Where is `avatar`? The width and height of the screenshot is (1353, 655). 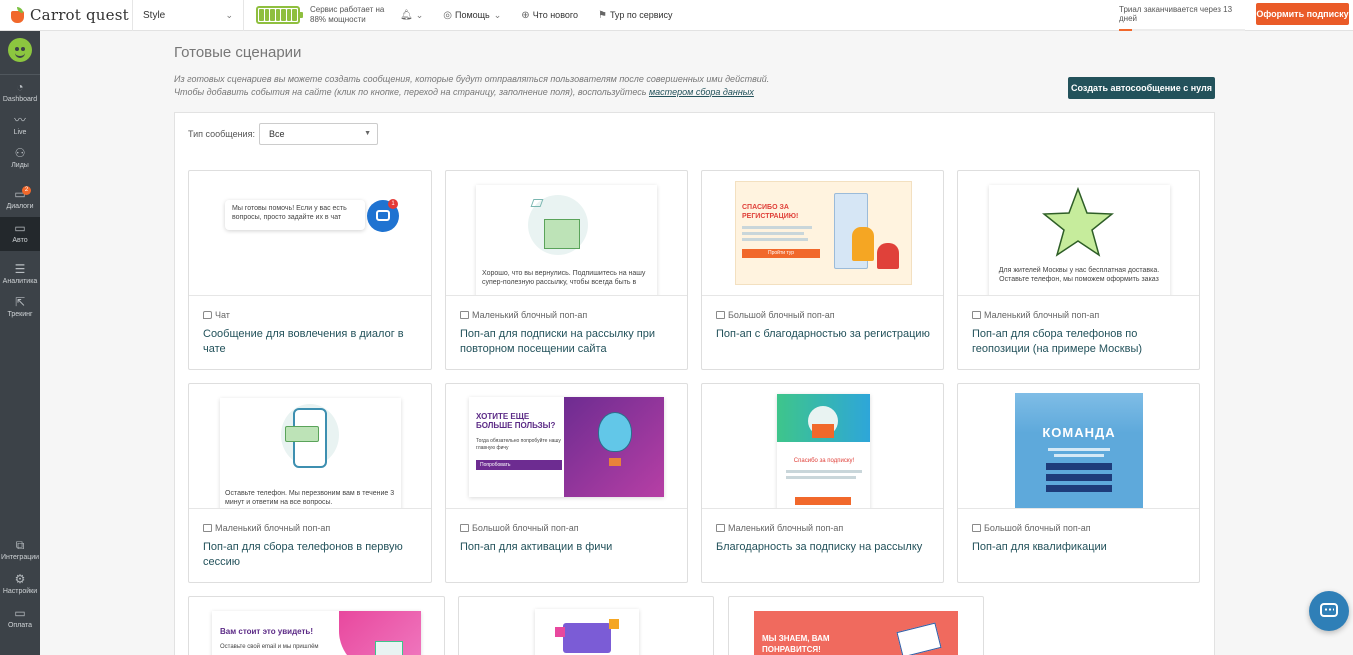 avatar is located at coordinates (20, 50).